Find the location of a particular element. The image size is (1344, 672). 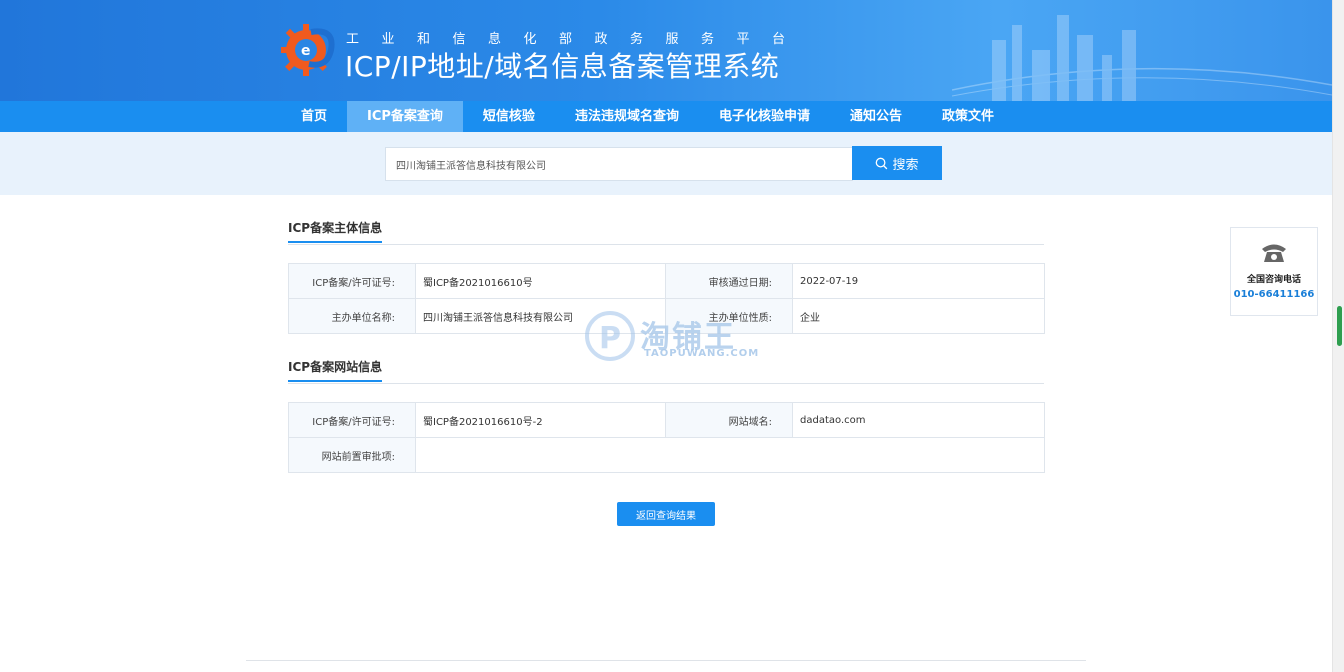

city-skyline-decoration is located at coordinates (1142, 58).